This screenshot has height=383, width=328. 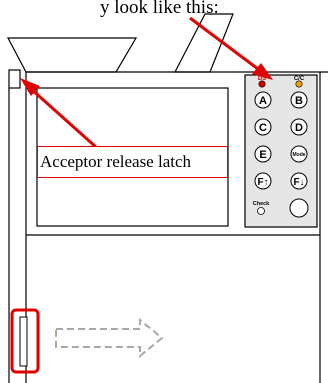 What do you see at coordinates (263, 128) in the screenshot?
I see `button-c-label: C` at bounding box center [263, 128].